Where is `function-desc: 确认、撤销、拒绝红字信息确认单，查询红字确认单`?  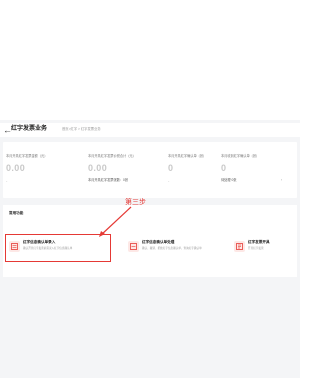
function-desc: 确认、撤销、拒绝红字信息确认单，查询红字确认单 is located at coordinates (172, 248).